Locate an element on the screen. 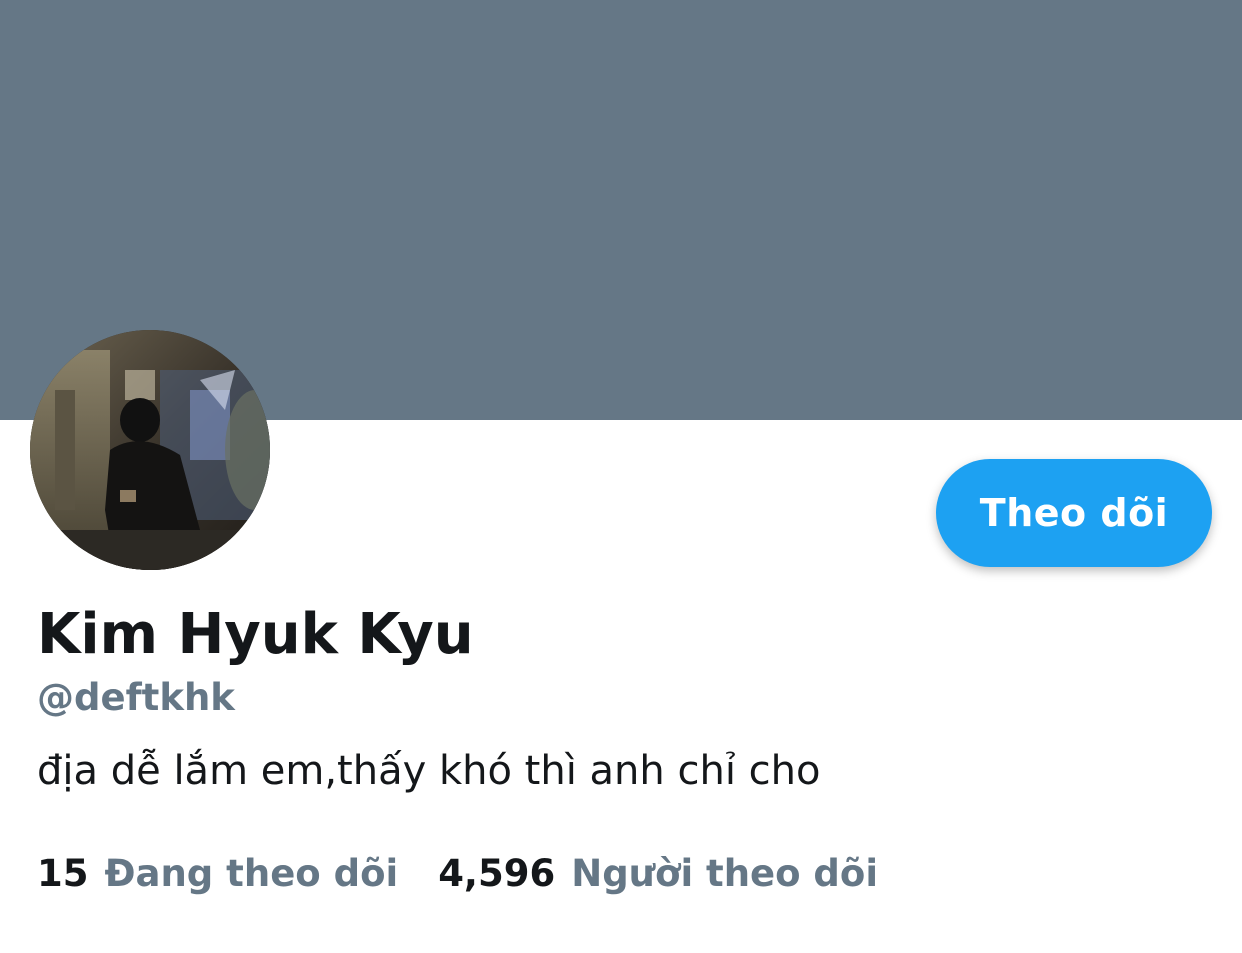 The height and width of the screenshot is (953, 1242). followers-label: Người theo dõi is located at coordinates (725, 873).